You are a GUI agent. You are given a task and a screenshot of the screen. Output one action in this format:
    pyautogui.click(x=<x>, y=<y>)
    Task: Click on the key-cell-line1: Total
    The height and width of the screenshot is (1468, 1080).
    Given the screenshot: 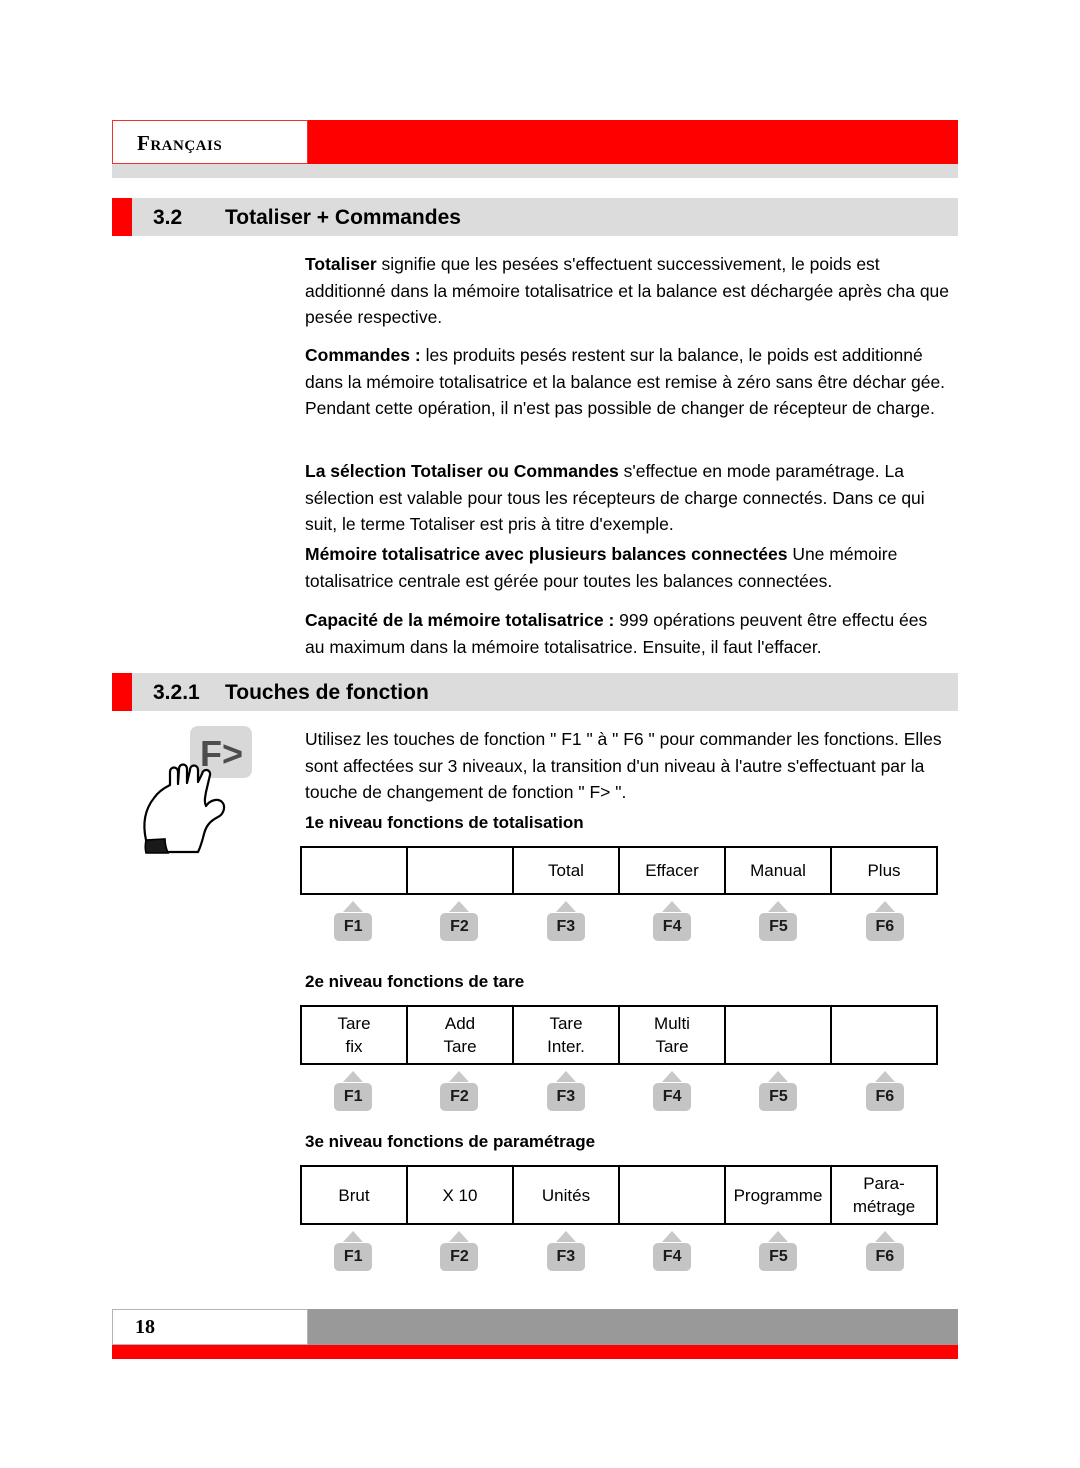 What is the action you would take?
    pyautogui.click(x=566, y=870)
    